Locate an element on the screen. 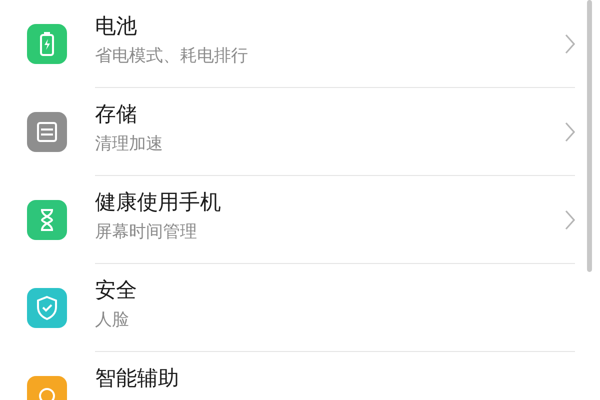 The height and width of the screenshot is (400, 600). setting-title: 健康使用手机 is located at coordinates (330, 202).